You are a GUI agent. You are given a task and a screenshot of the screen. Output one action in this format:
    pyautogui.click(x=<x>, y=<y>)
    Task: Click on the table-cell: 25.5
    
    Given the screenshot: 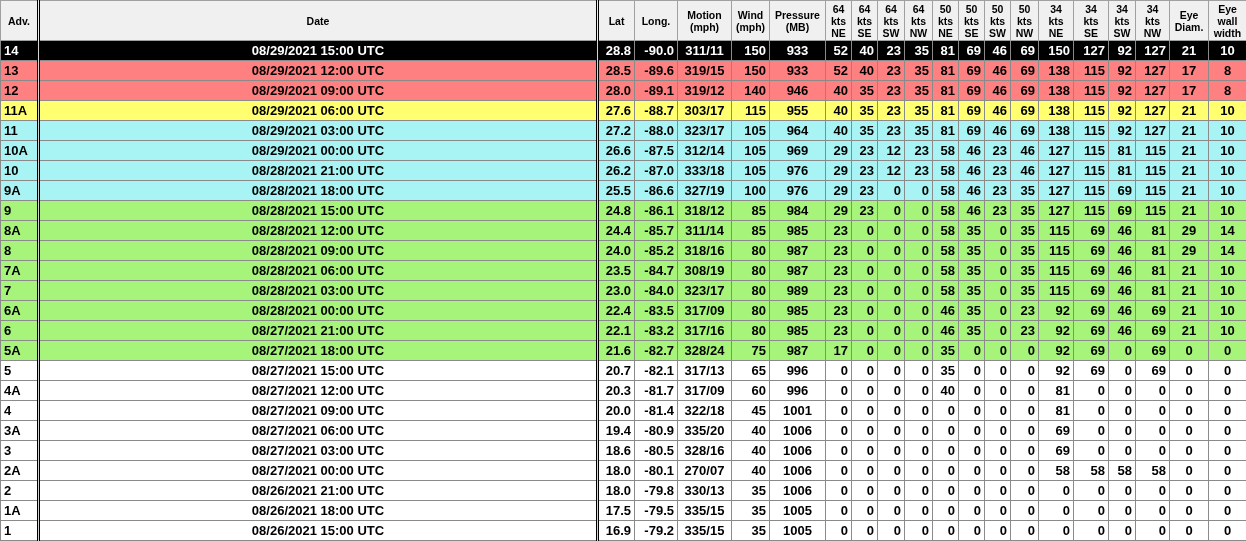 What is the action you would take?
    pyautogui.click(x=616, y=190)
    